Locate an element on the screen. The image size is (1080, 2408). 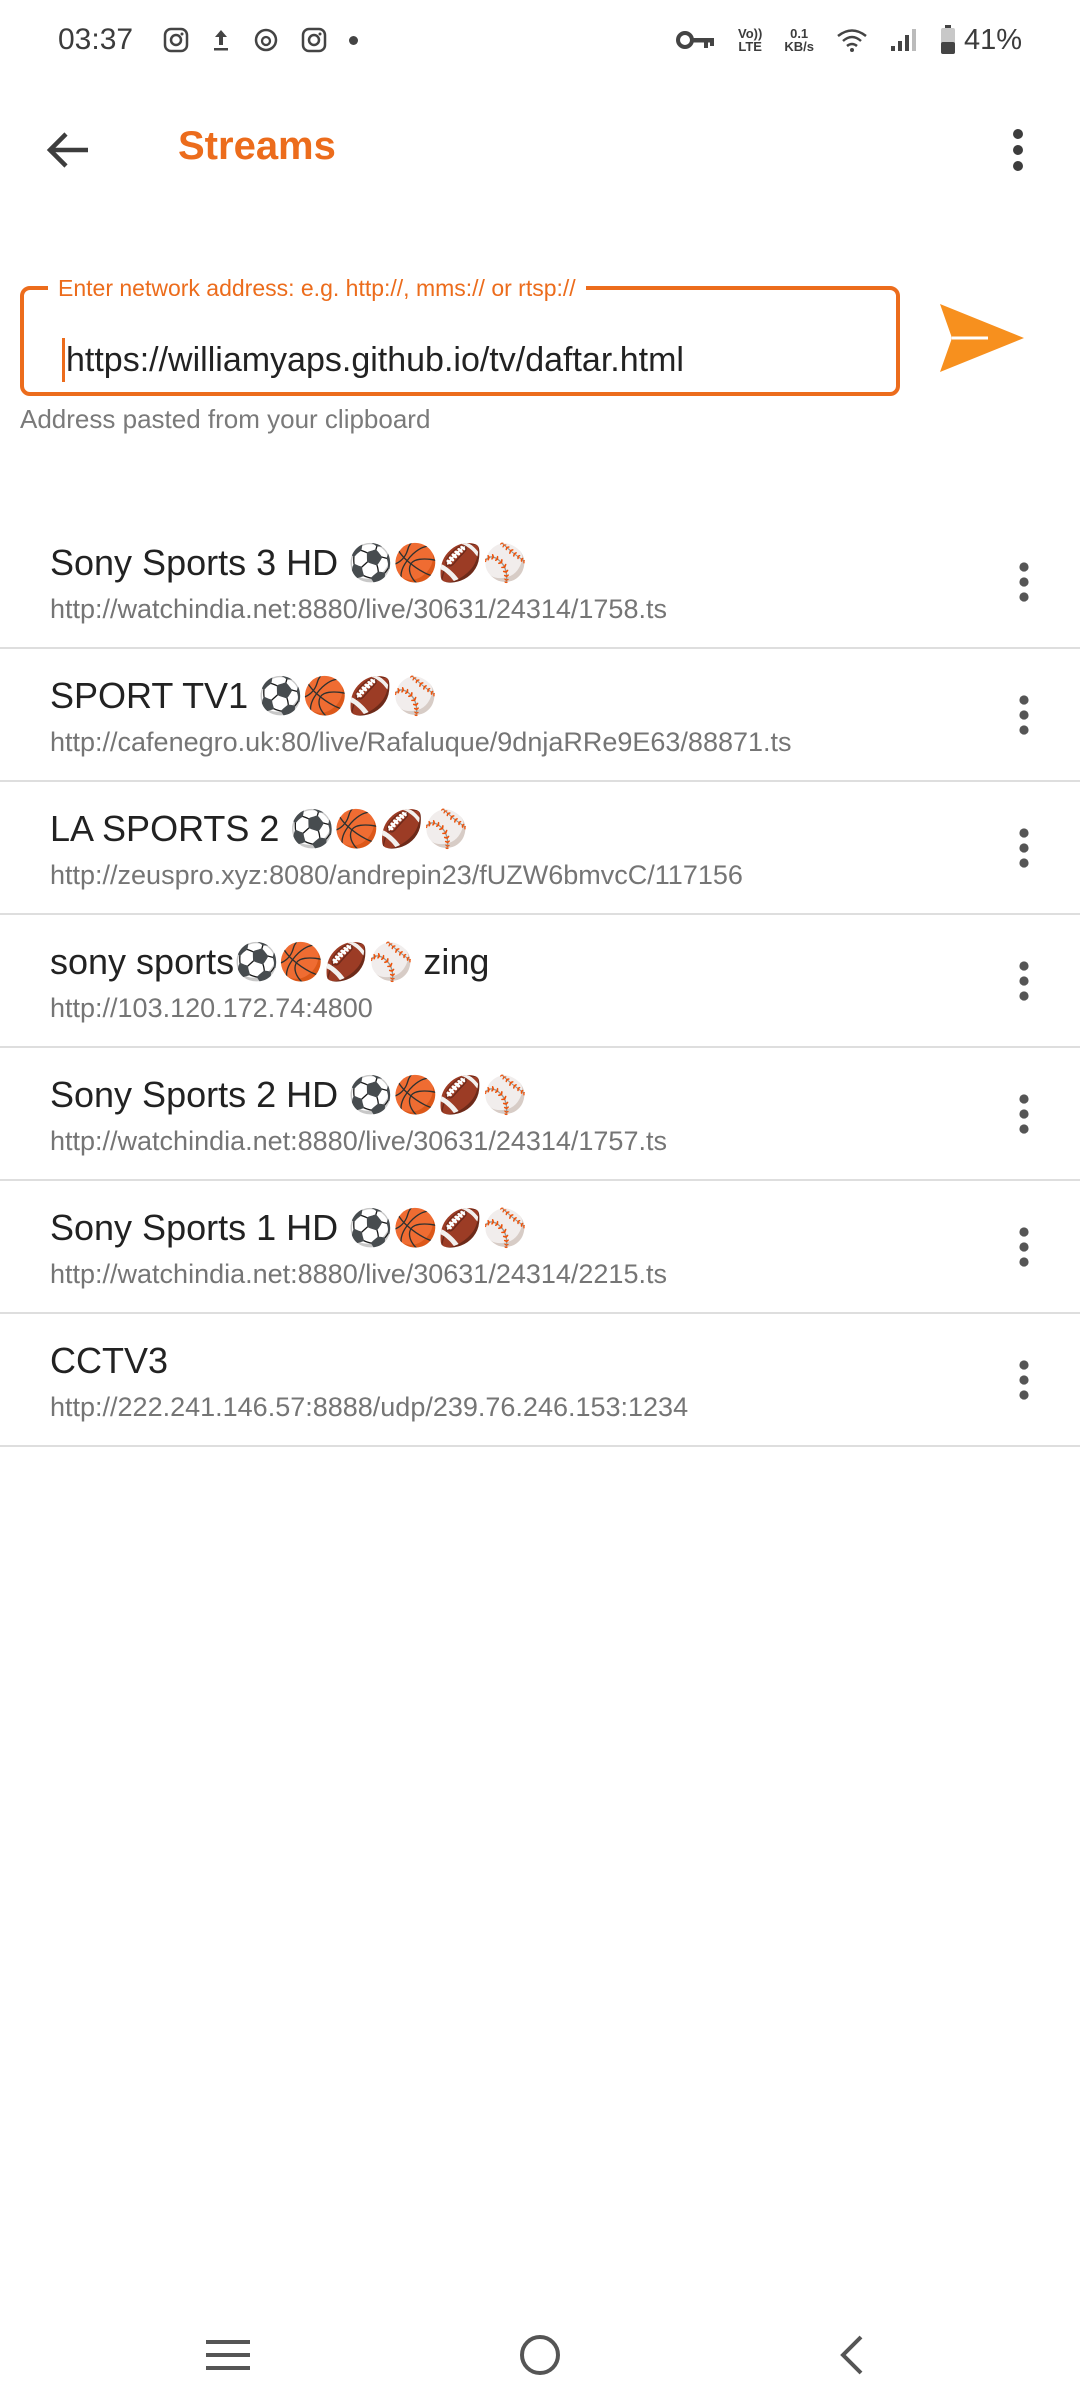
vpn-key-icon is located at coordinates (696, 40).